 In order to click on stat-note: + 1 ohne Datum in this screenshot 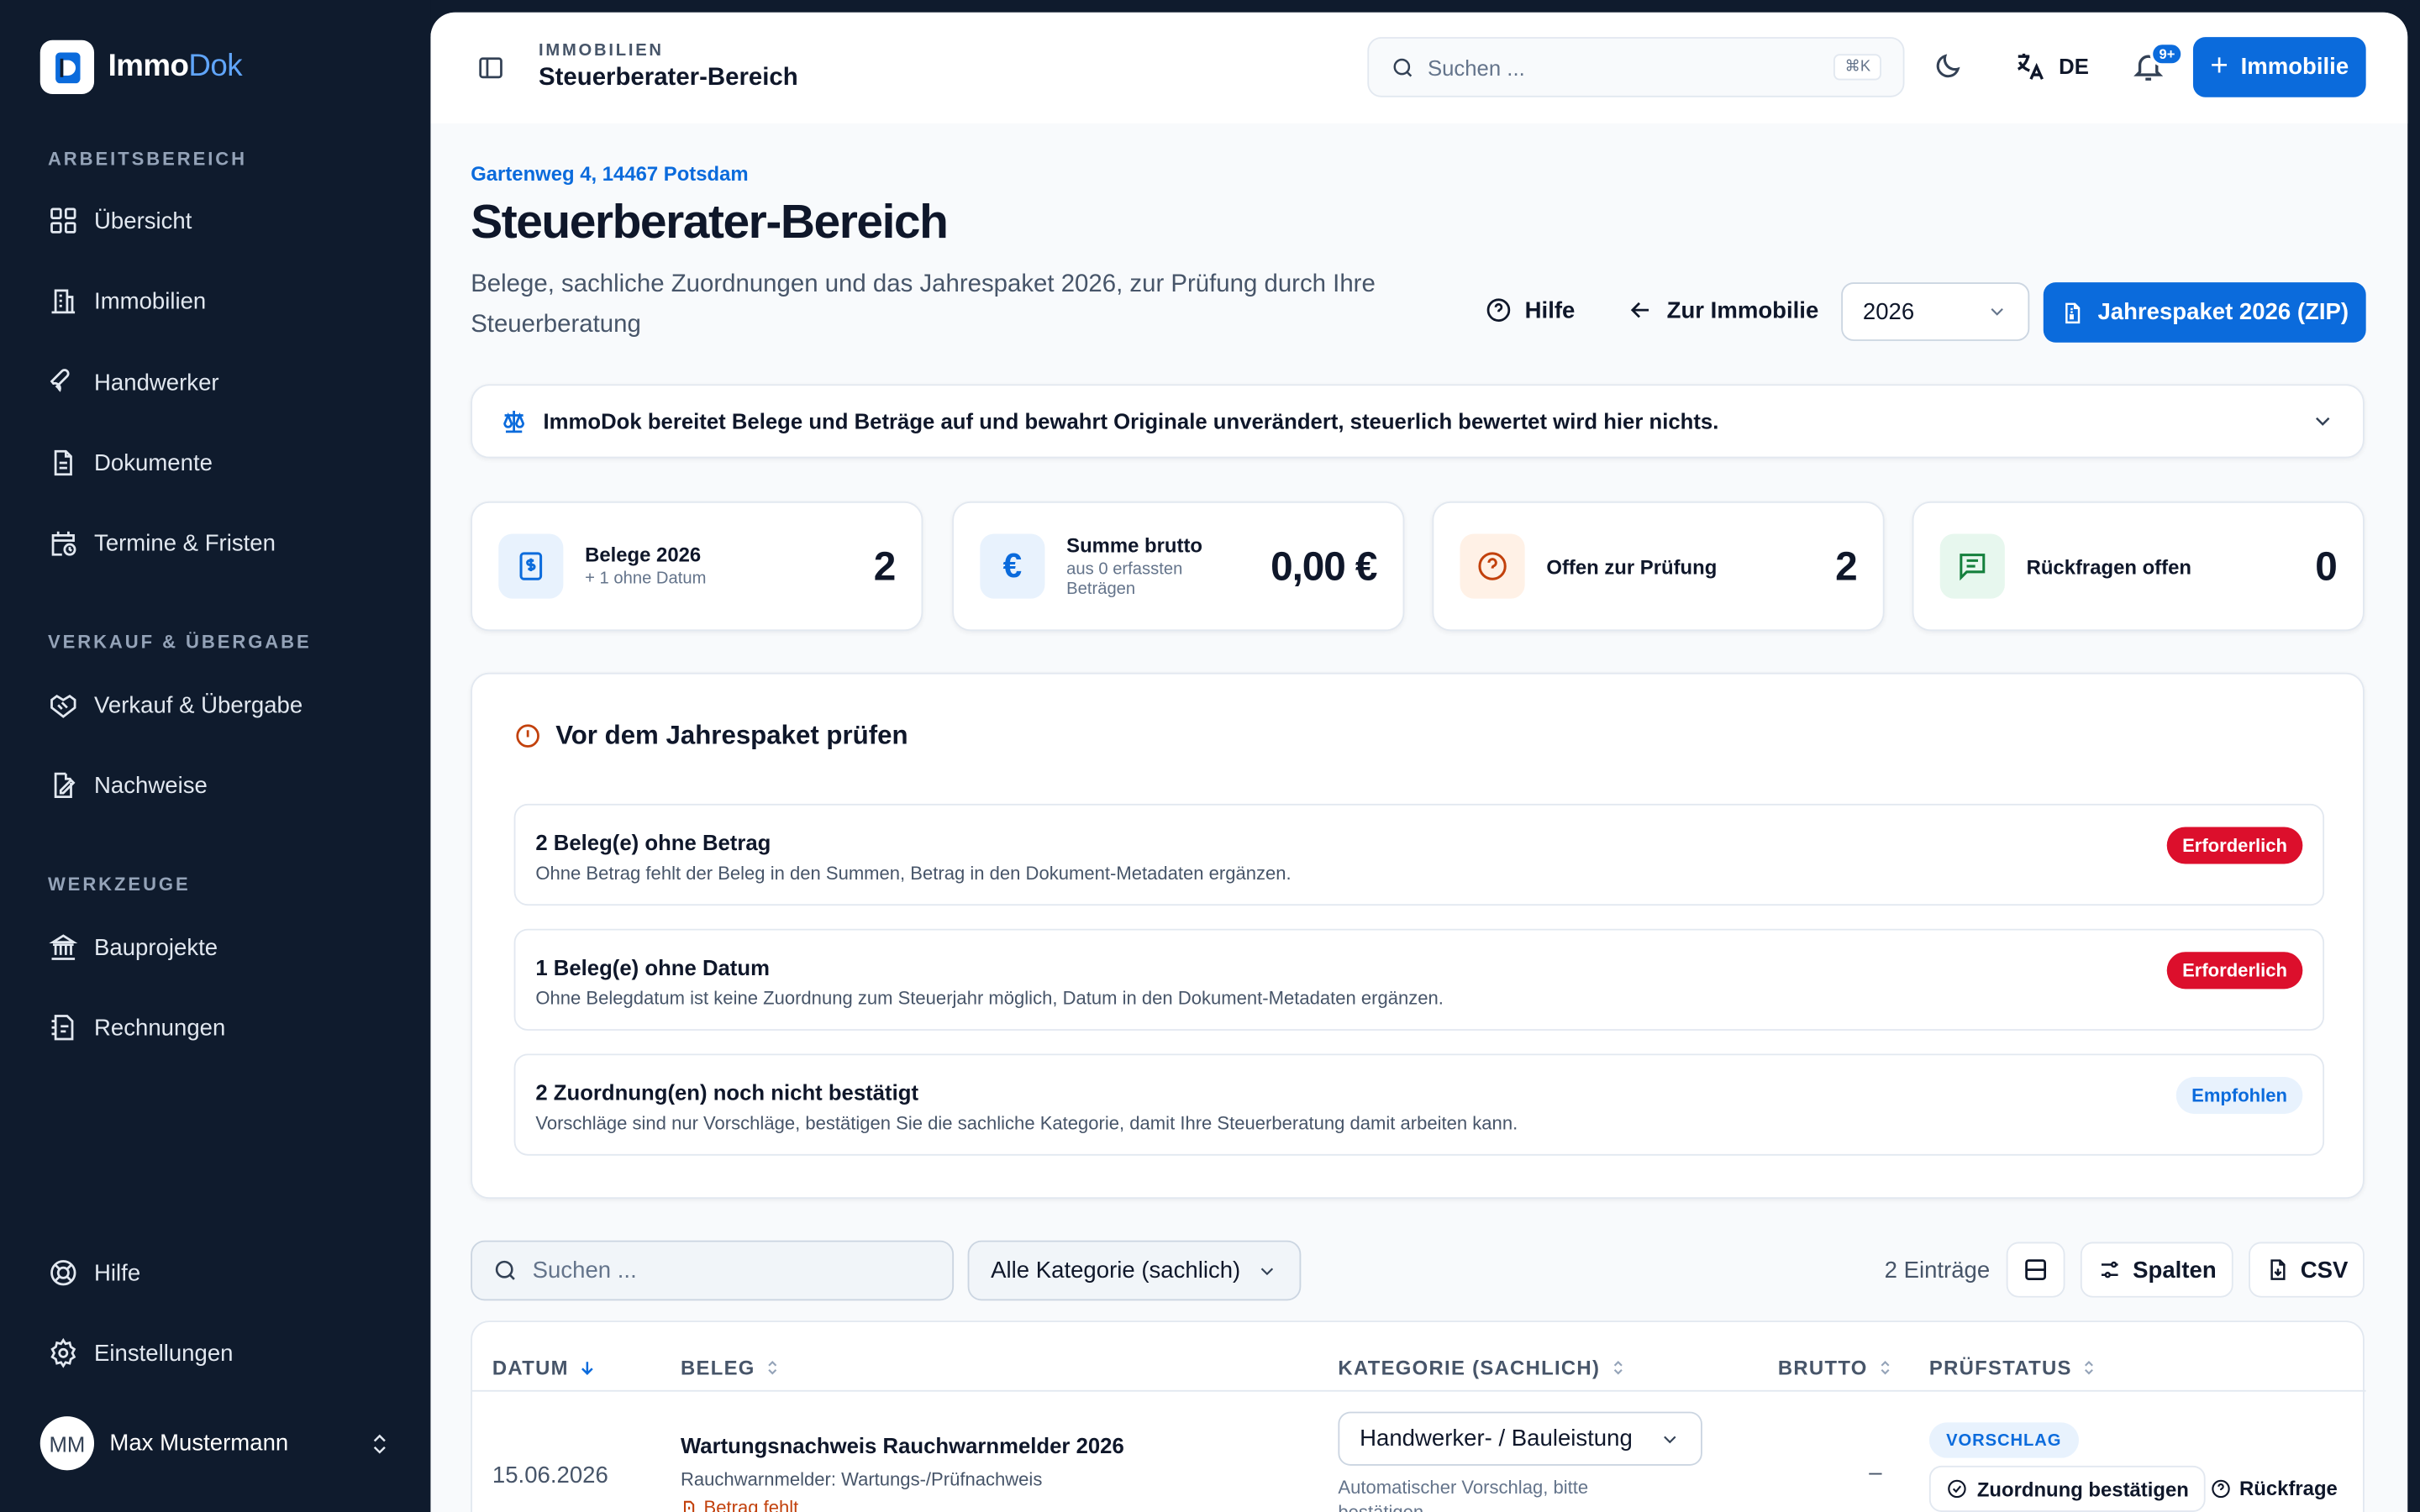, I will do `click(646, 578)`.